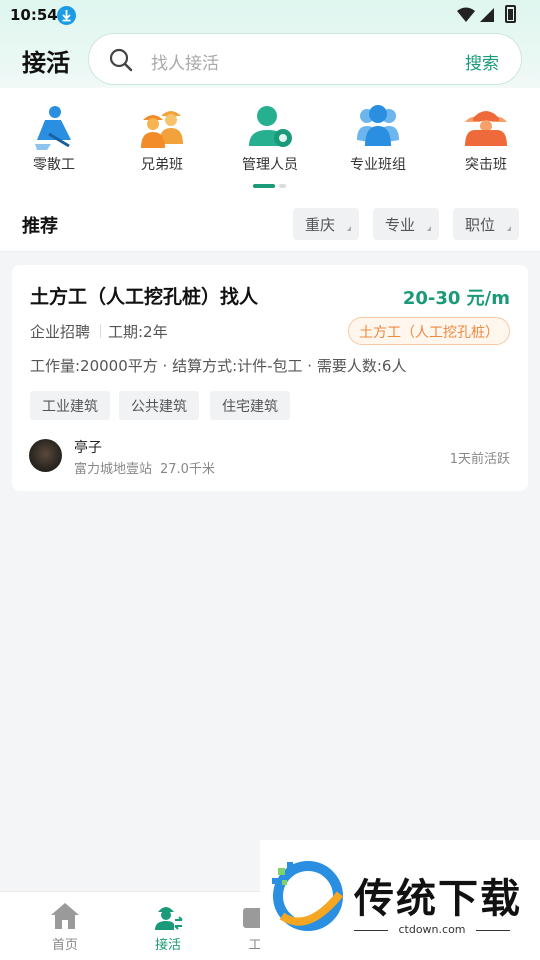 This screenshot has height=960, width=540. I want to click on filter-label: 专业, so click(400, 225).